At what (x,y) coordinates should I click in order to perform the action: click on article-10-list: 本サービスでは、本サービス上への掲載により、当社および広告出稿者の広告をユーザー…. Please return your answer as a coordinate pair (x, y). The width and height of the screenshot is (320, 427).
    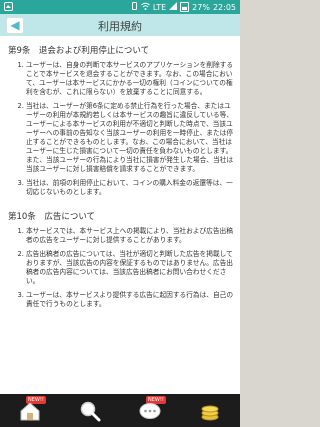
    Looking at the image, I should click on (121, 268).